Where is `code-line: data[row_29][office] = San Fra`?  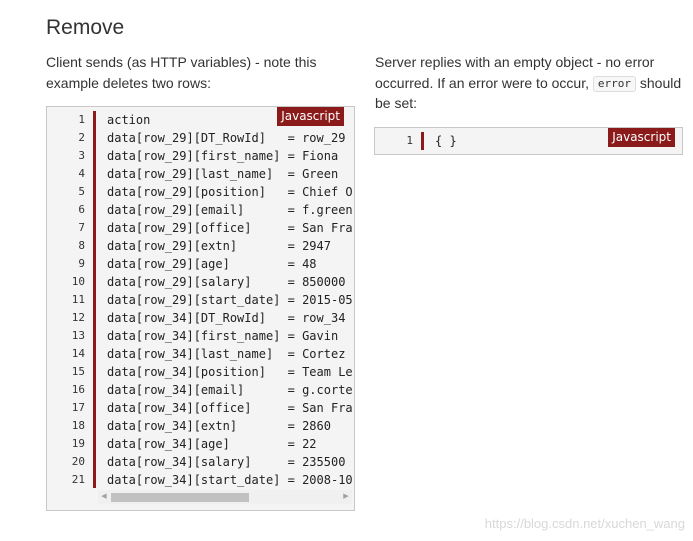 code-line: data[row_29][office] = San Fra is located at coordinates (230, 228).